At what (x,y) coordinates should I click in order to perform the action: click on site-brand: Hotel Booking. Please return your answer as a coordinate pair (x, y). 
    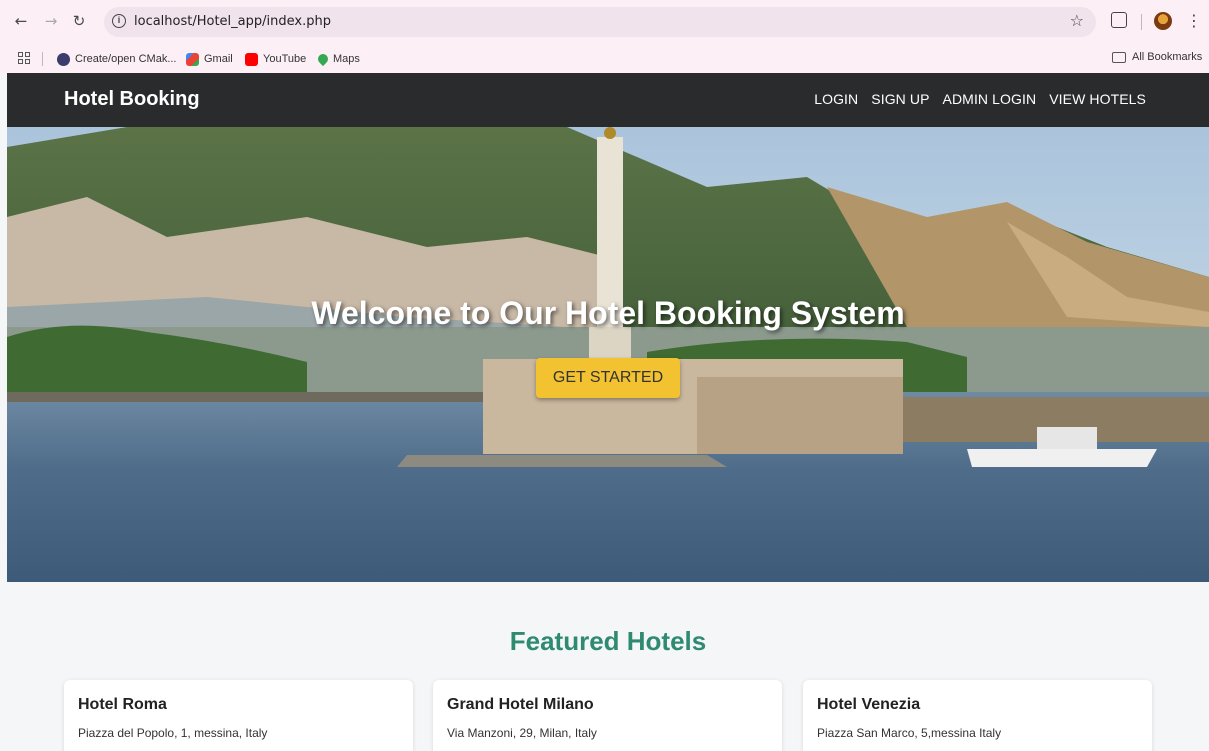
    Looking at the image, I should click on (132, 99).